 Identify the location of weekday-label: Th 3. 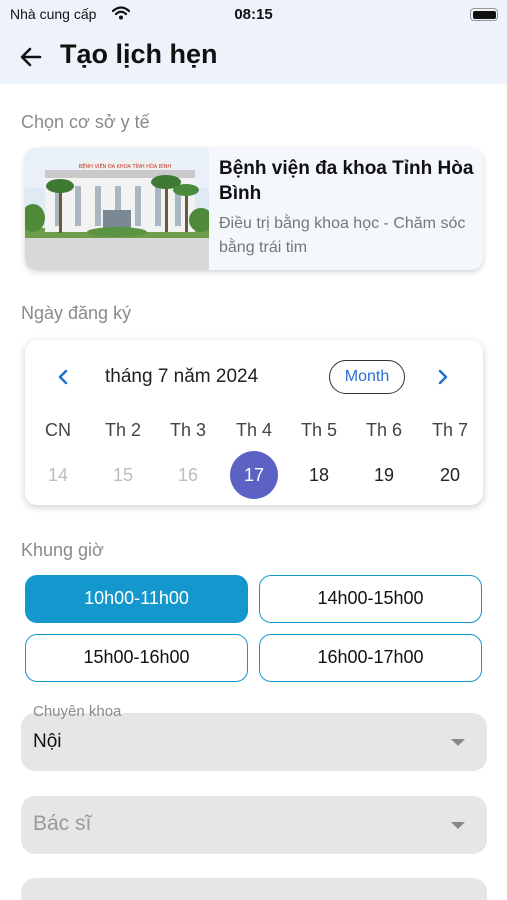
(188, 430).